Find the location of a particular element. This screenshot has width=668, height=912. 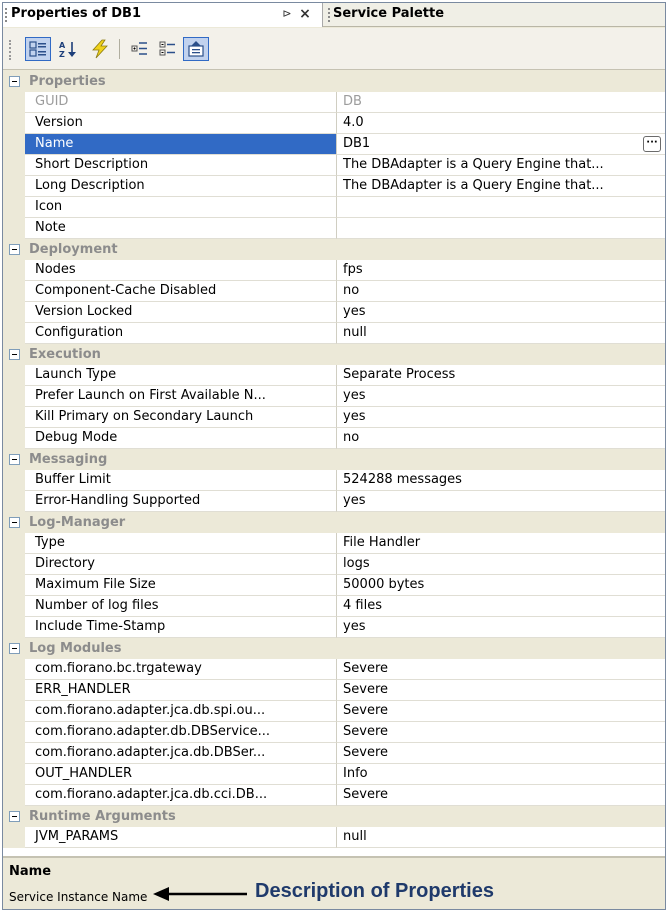

events-button is located at coordinates (100, 49).